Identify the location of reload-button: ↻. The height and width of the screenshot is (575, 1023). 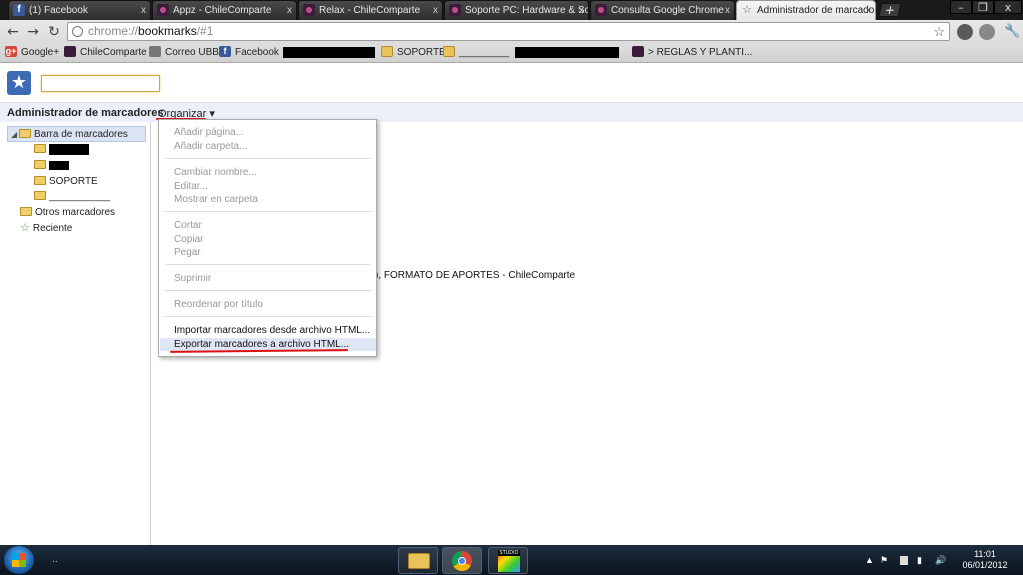
(54, 32).